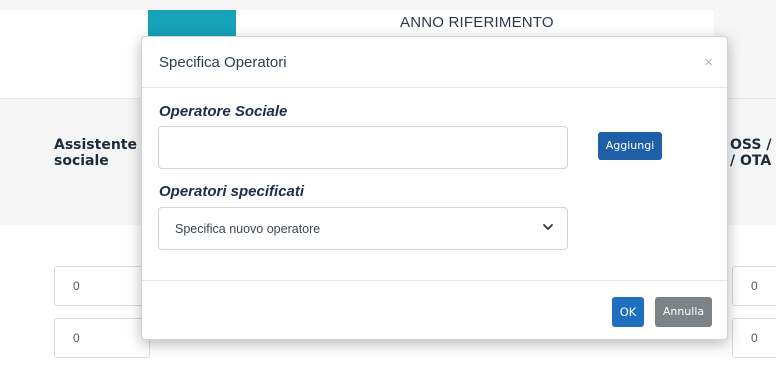  Describe the element at coordinates (630, 146) in the screenshot. I see `add-operator-button: Aggiungi` at that location.